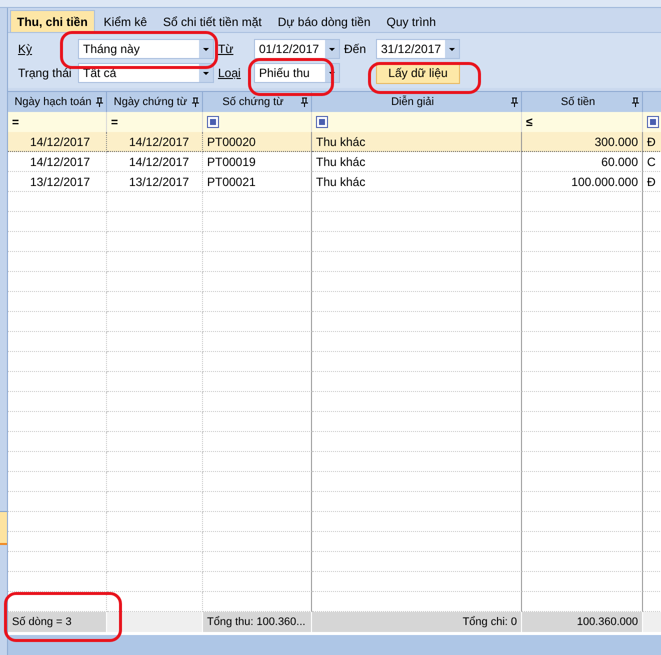  I want to click on table-cell: PT00020, so click(257, 142).